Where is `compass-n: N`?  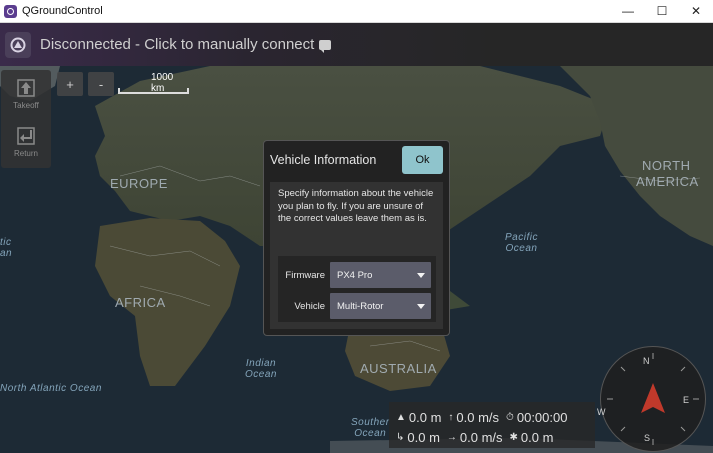
compass-n: N is located at coordinates (646, 361).